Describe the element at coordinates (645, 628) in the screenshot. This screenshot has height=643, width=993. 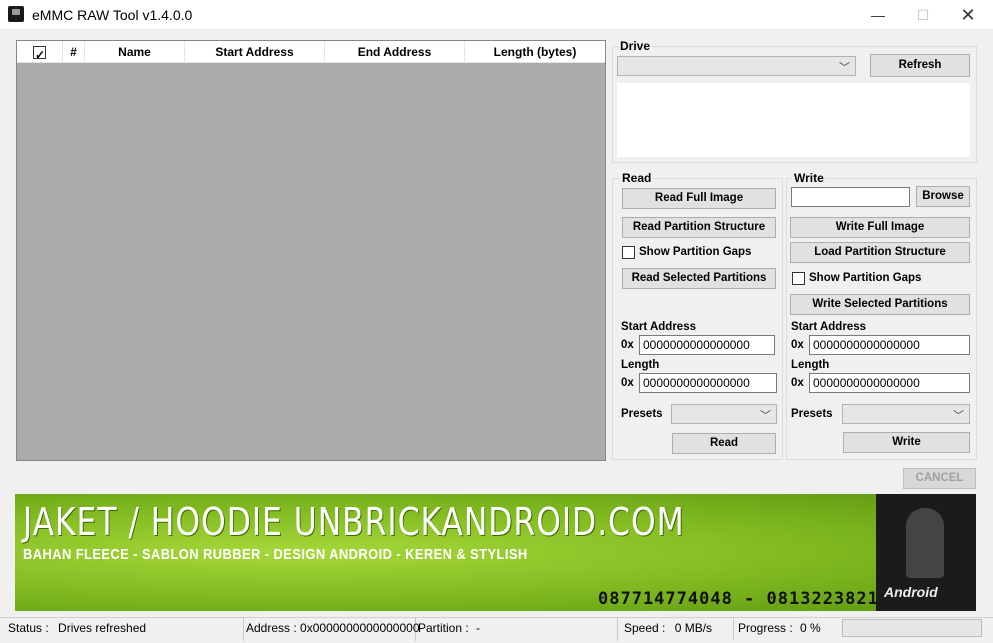
I see `speed-label: Speed :` at that location.